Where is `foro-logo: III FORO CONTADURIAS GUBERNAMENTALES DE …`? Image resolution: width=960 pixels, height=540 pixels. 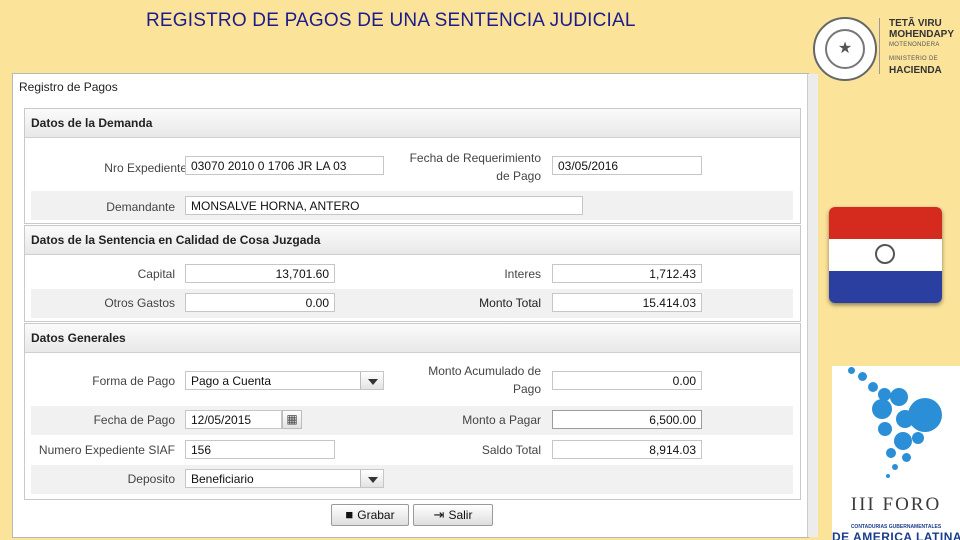
foro-logo: III FORO CONTADURIAS GUBERNAMENTALES DE … is located at coordinates (896, 453).